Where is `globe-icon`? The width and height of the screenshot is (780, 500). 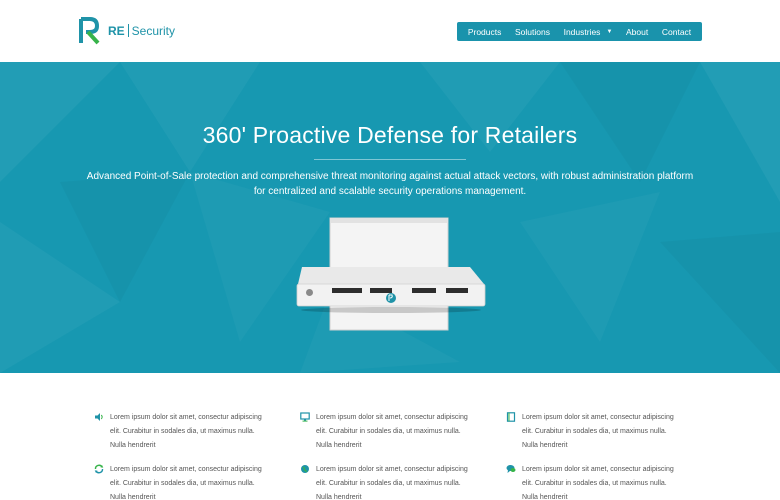
globe-icon is located at coordinates (305, 469).